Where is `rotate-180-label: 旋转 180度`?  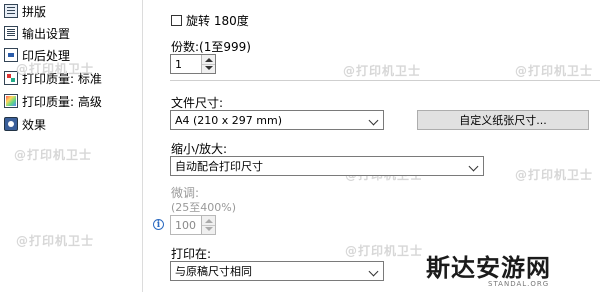 rotate-180-label: 旋转 180度 is located at coordinates (217, 21).